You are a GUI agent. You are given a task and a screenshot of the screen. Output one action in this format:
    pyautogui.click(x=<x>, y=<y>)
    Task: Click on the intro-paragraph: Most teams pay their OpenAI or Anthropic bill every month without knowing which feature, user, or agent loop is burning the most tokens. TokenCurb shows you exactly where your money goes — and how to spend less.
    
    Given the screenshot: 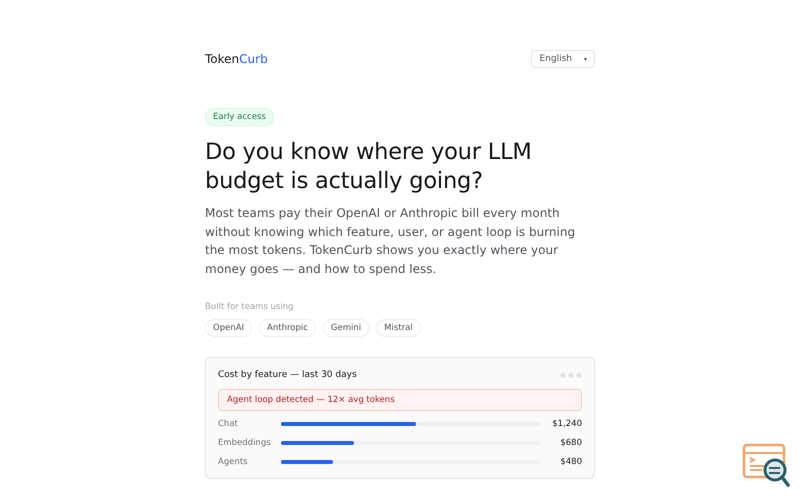 What is the action you would take?
    pyautogui.click(x=390, y=241)
    